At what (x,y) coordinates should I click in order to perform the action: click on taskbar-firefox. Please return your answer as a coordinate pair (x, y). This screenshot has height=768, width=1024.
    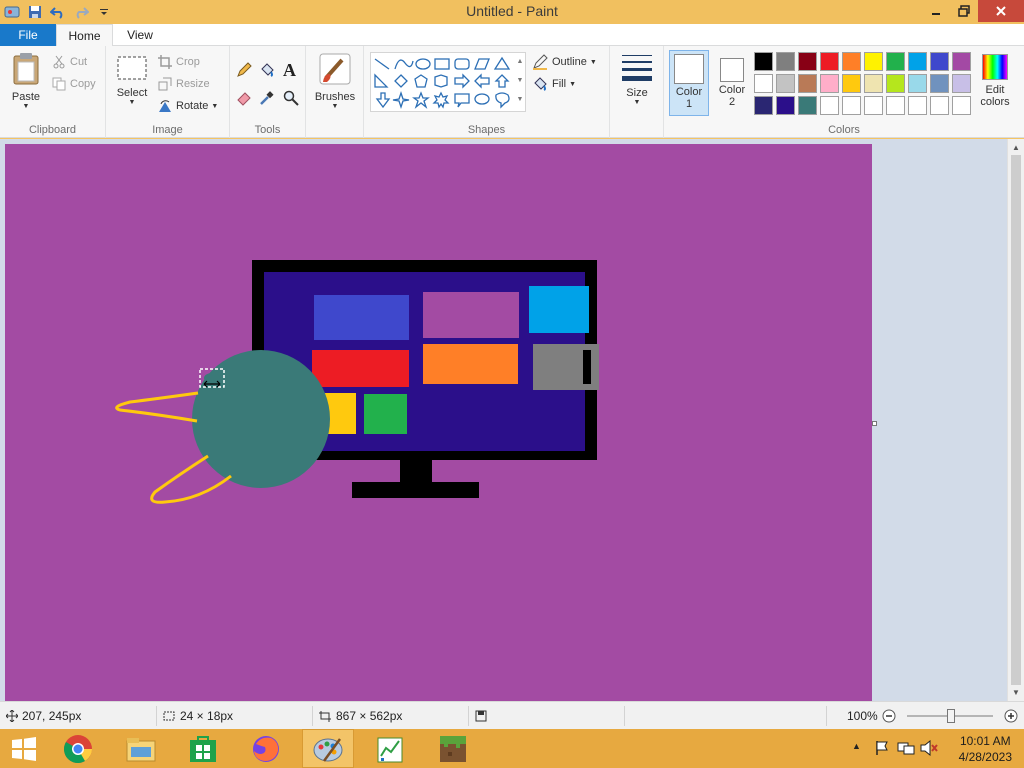
    Looking at the image, I should click on (266, 748).